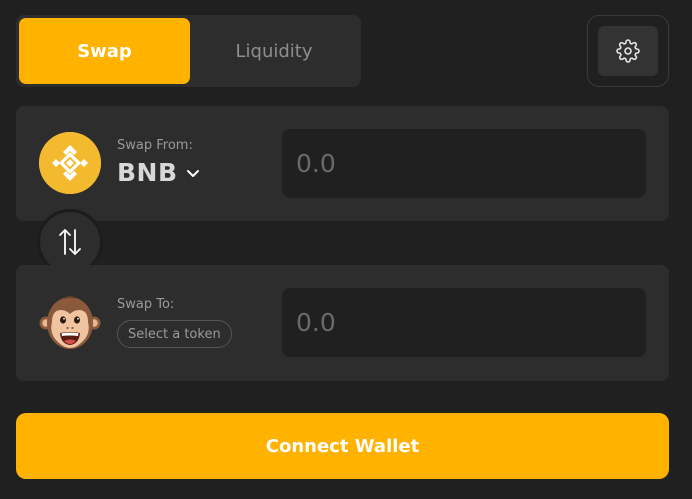 The height and width of the screenshot is (499, 692). What do you see at coordinates (342, 446) in the screenshot?
I see `connect-wallet-button: Connect Wallet` at bounding box center [342, 446].